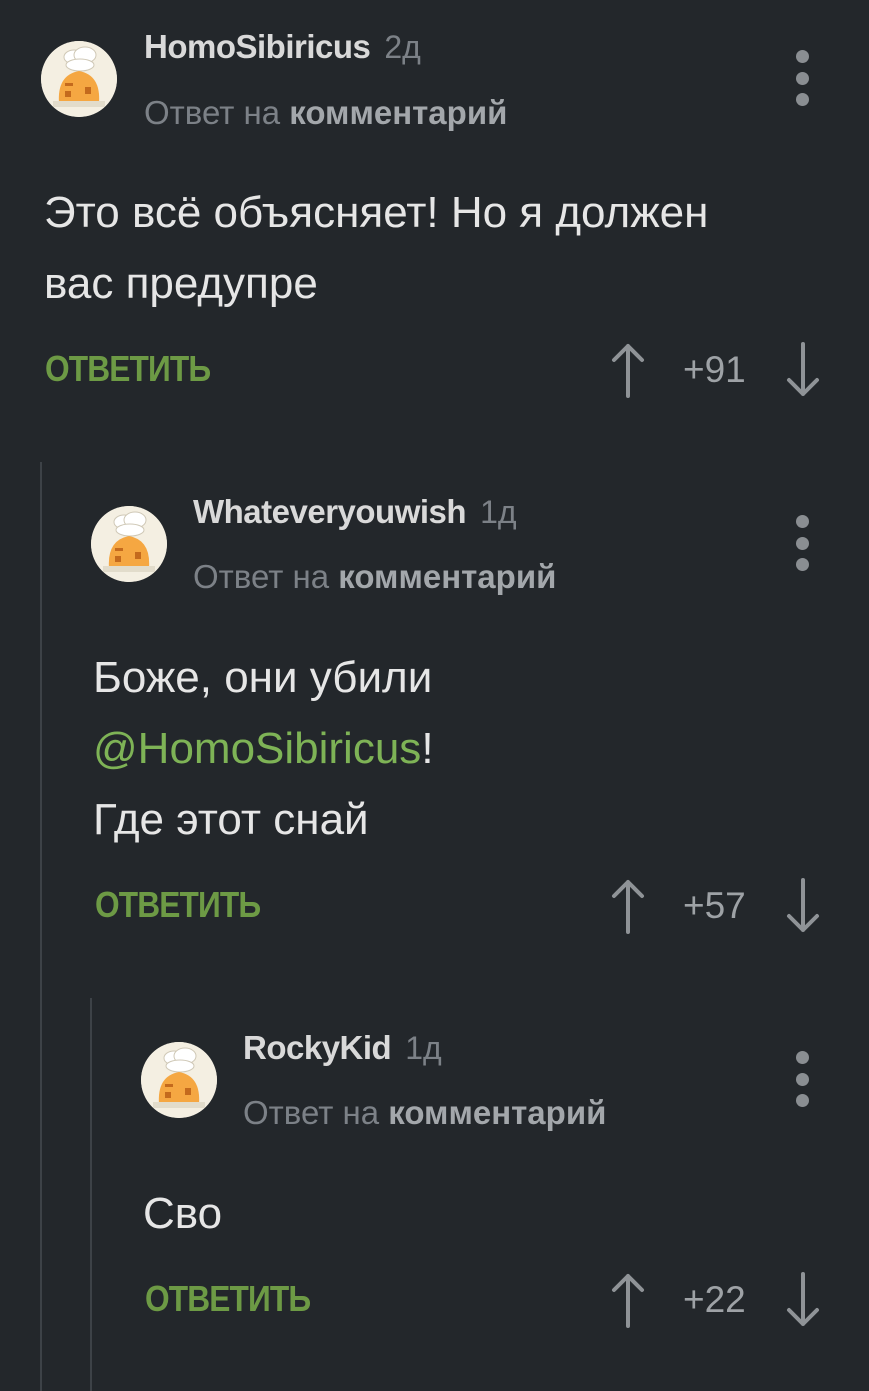 The image size is (869, 1391). I want to click on vote-score: +22, so click(714, 1299).